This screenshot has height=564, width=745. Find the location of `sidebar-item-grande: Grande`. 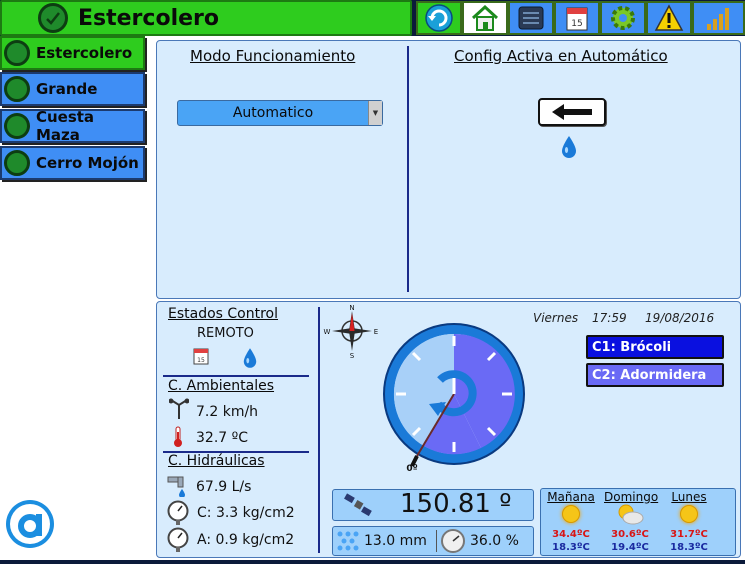

sidebar-item-grande: Grande is located at coordinates (72, 89).